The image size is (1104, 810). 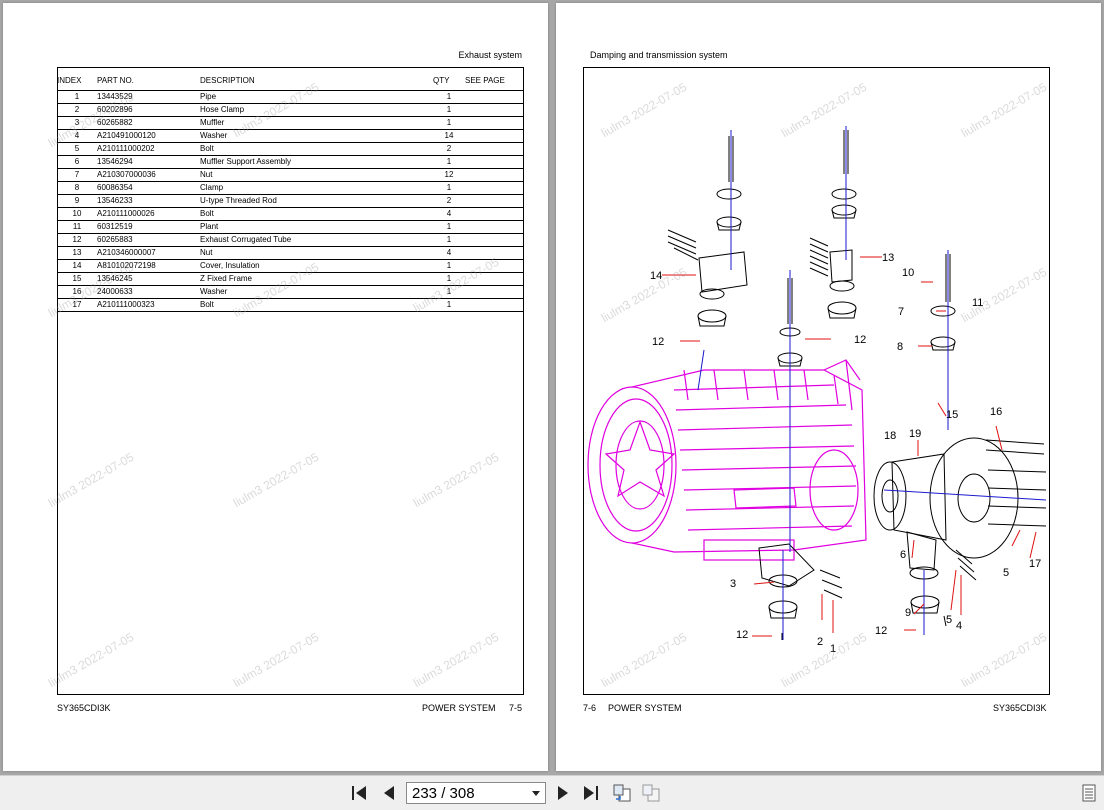 I want to click on row-index-cell: 4, so click(x=77, y=136).